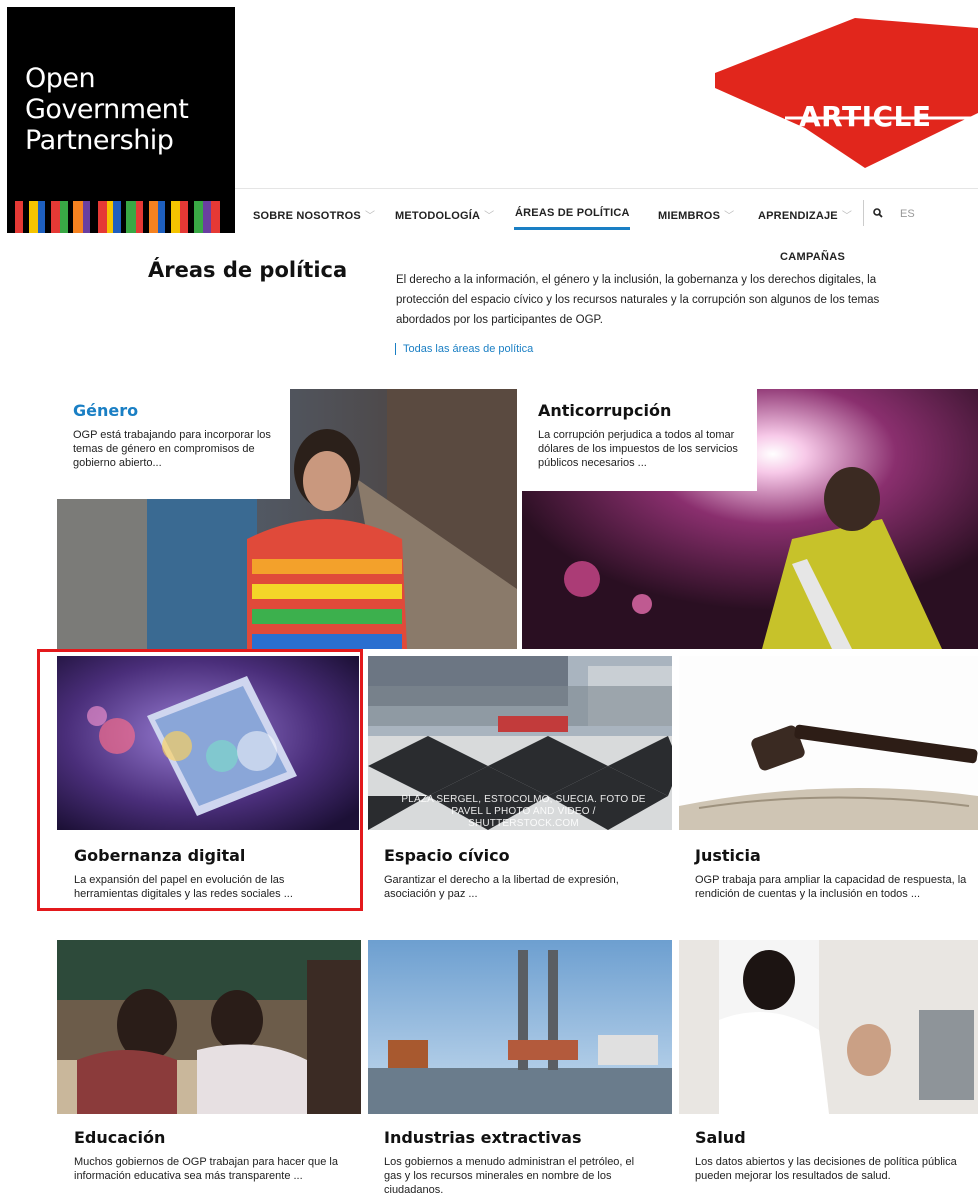  Describe the element at coordinates (99, 140) in the screenshot. I see `logo-line-3: Partnership` at that location.